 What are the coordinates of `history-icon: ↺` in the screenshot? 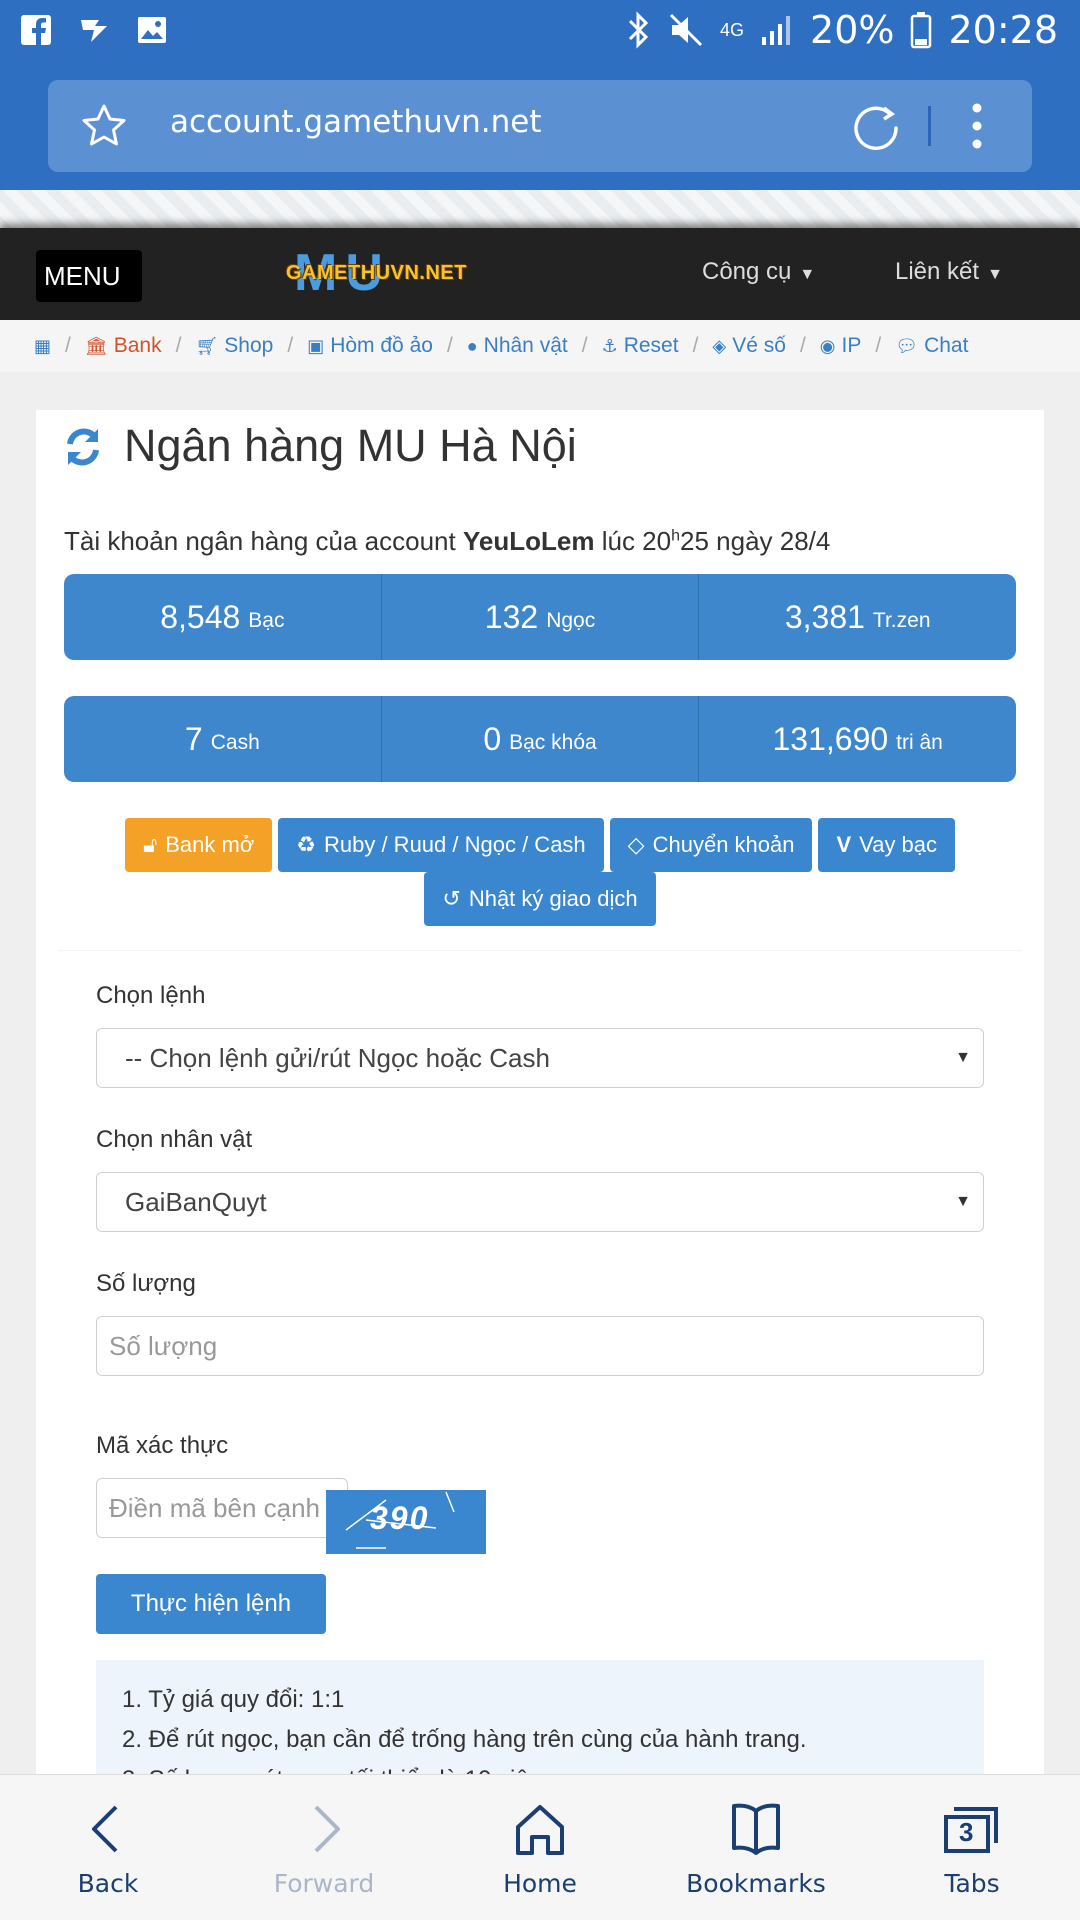 It's located at (451, 898).